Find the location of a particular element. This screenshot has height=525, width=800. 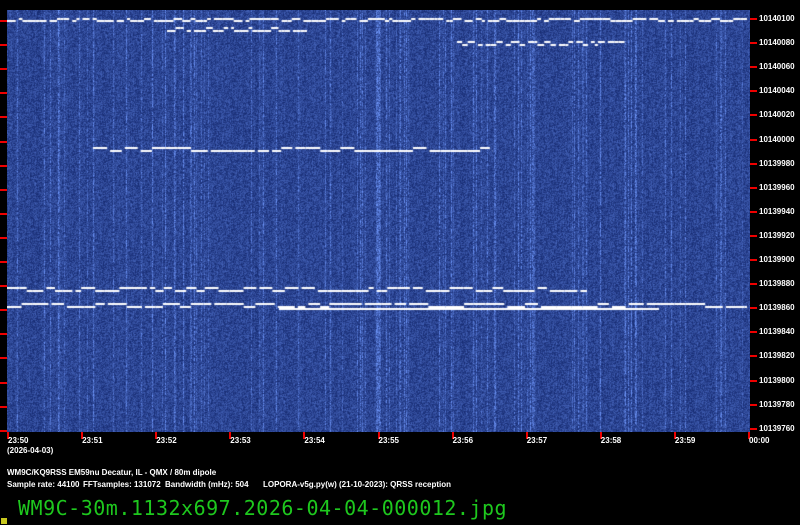

freq-label: 10139760 is located at coordinates (777, 428).